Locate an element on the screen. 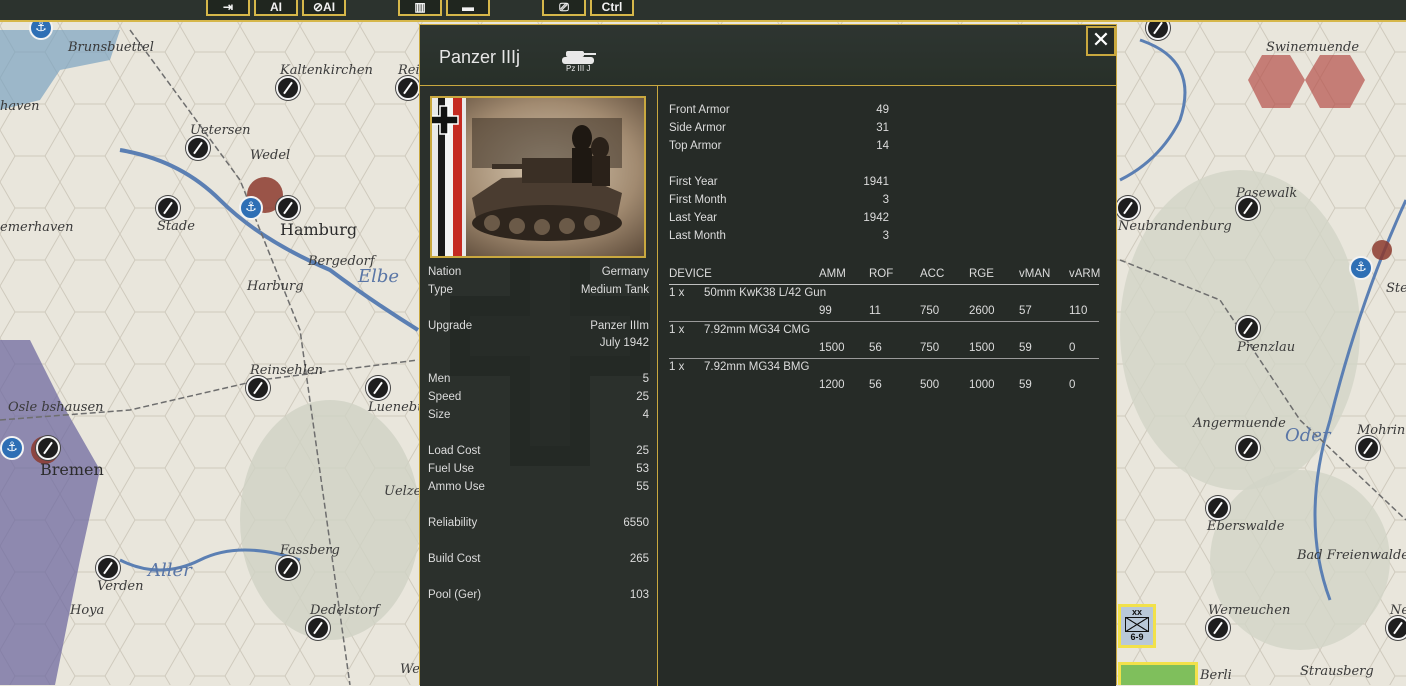 This screenshot has height=686, width=1406. map-label-prenzlau: Prenzlau is located at coordinates (1266, 347).